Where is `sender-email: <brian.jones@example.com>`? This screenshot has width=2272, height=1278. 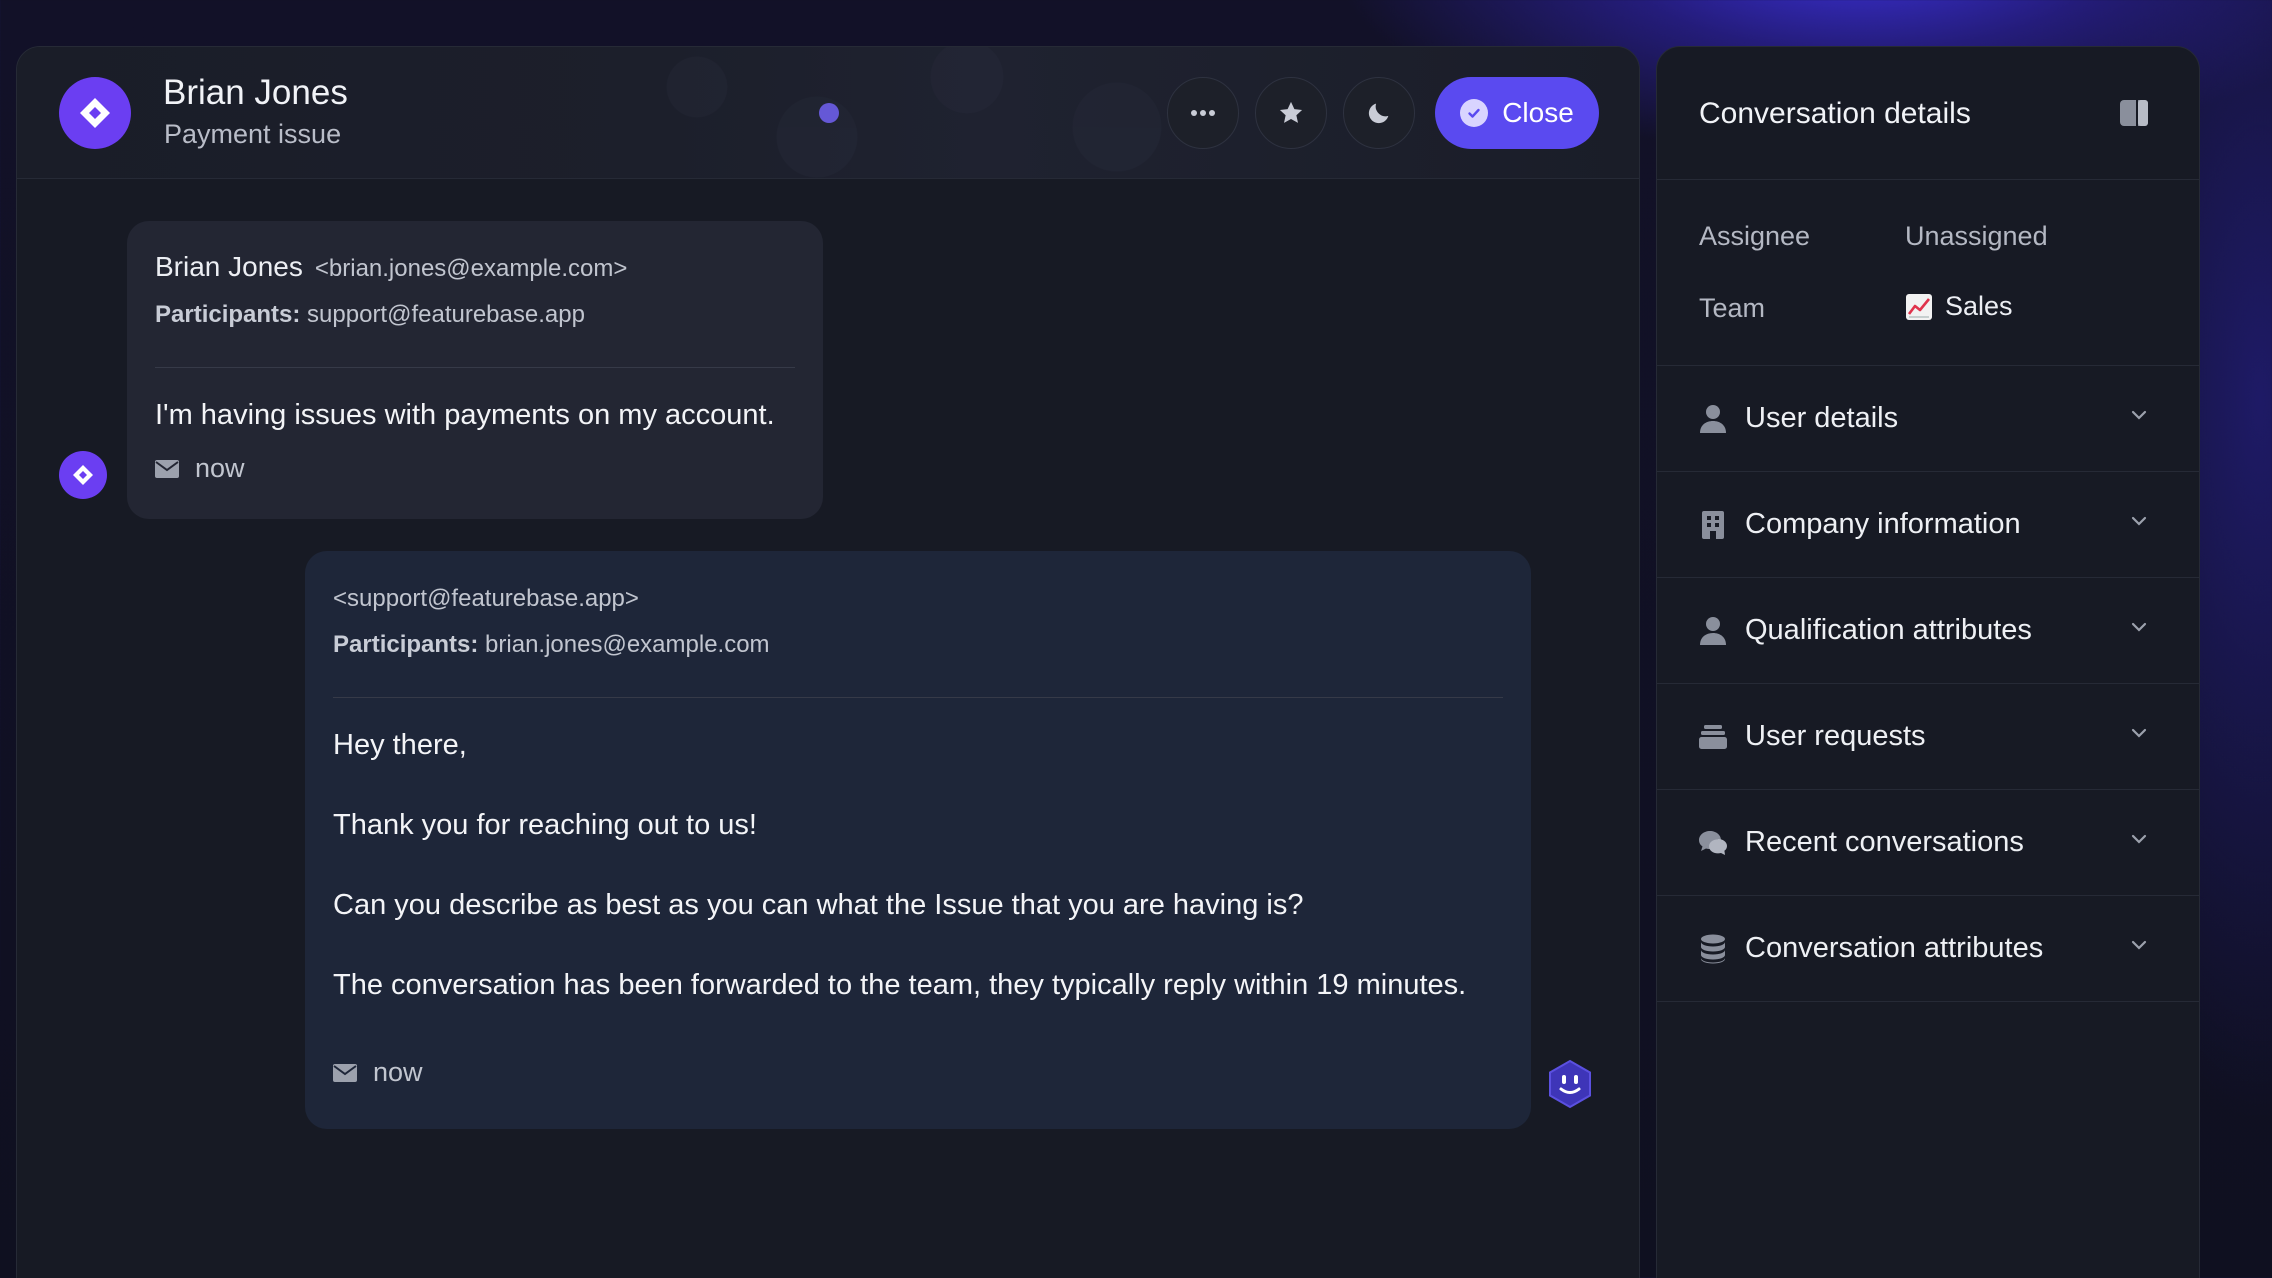 sender-email: <brian.jones@example.com> is located at coordinates (471, 268).